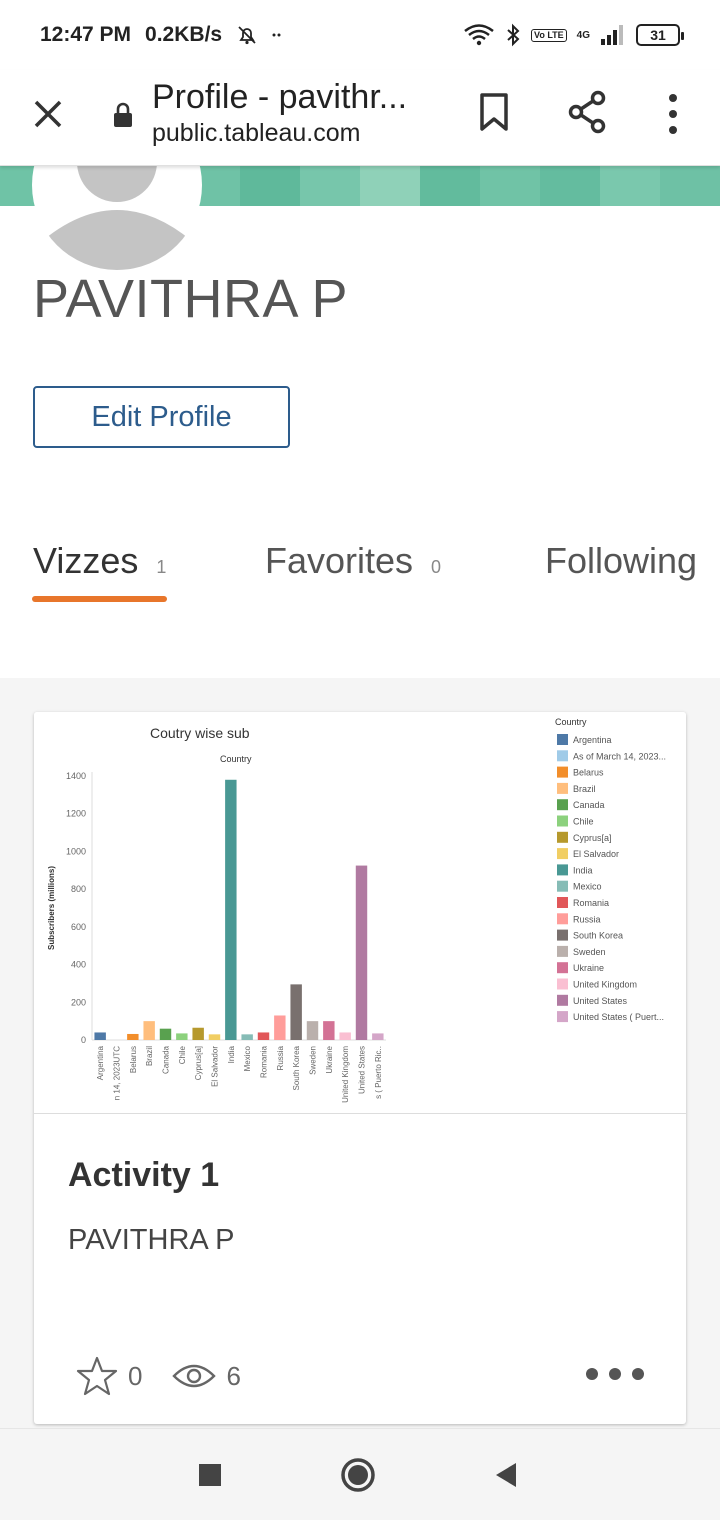 The height and width of the screenshot is (1520, 720). Describe the element at coordinates (345, 1074) in the screenshot. I see `x-tick-label: United Kingdom` at that location.